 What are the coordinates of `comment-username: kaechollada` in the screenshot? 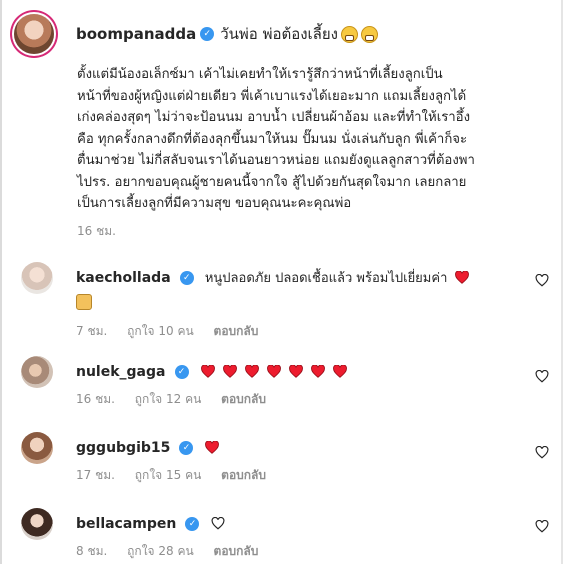 It's located at (123, 278).